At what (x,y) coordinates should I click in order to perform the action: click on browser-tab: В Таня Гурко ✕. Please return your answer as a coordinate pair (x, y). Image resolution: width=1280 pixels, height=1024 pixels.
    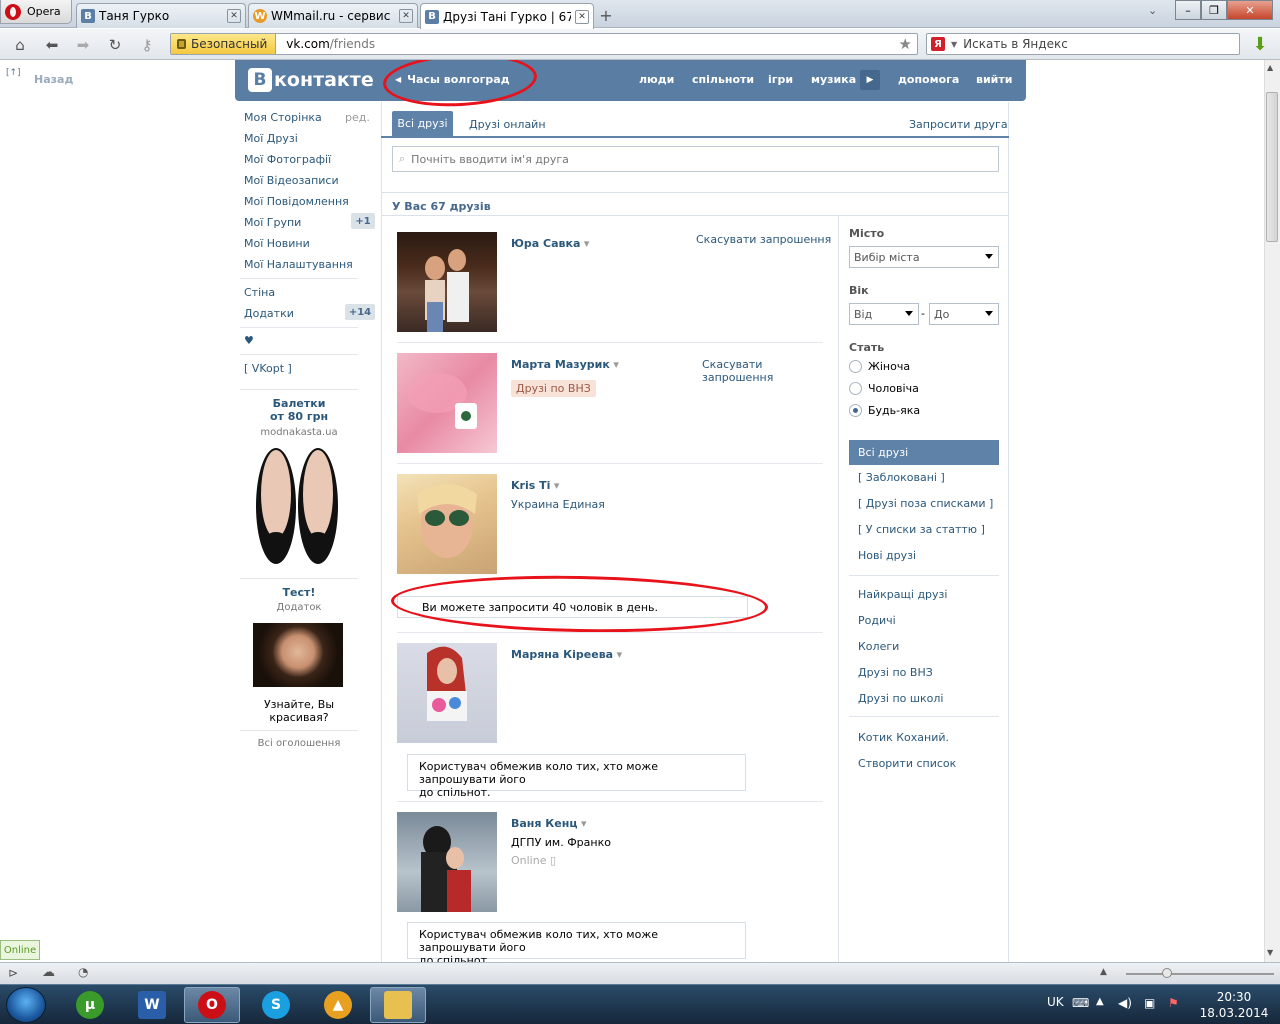
    Looking at the image, I should click on (161, 15).